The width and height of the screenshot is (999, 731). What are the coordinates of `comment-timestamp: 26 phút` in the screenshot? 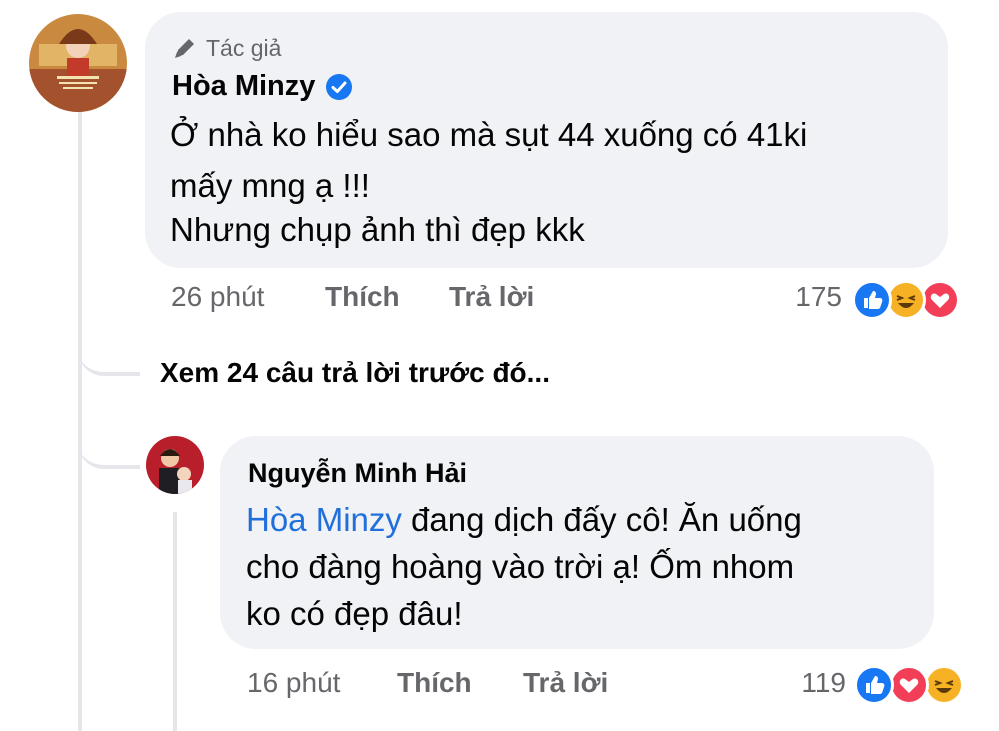 It's located at (217, 297).